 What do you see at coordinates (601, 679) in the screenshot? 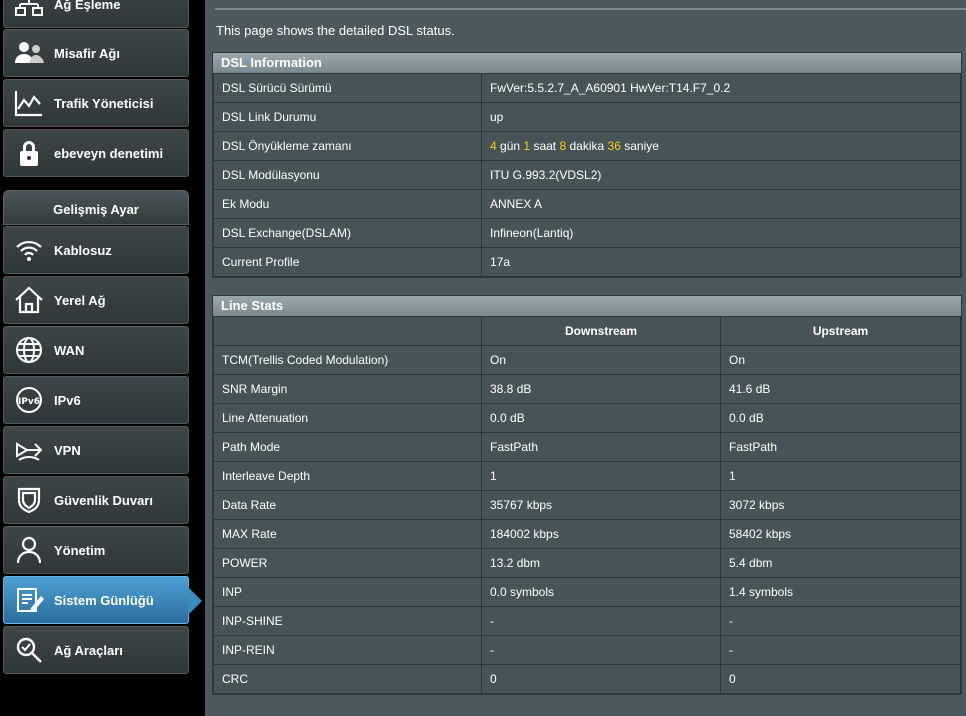
I see `downstream-value: 0` at bounding box center [601, 679].